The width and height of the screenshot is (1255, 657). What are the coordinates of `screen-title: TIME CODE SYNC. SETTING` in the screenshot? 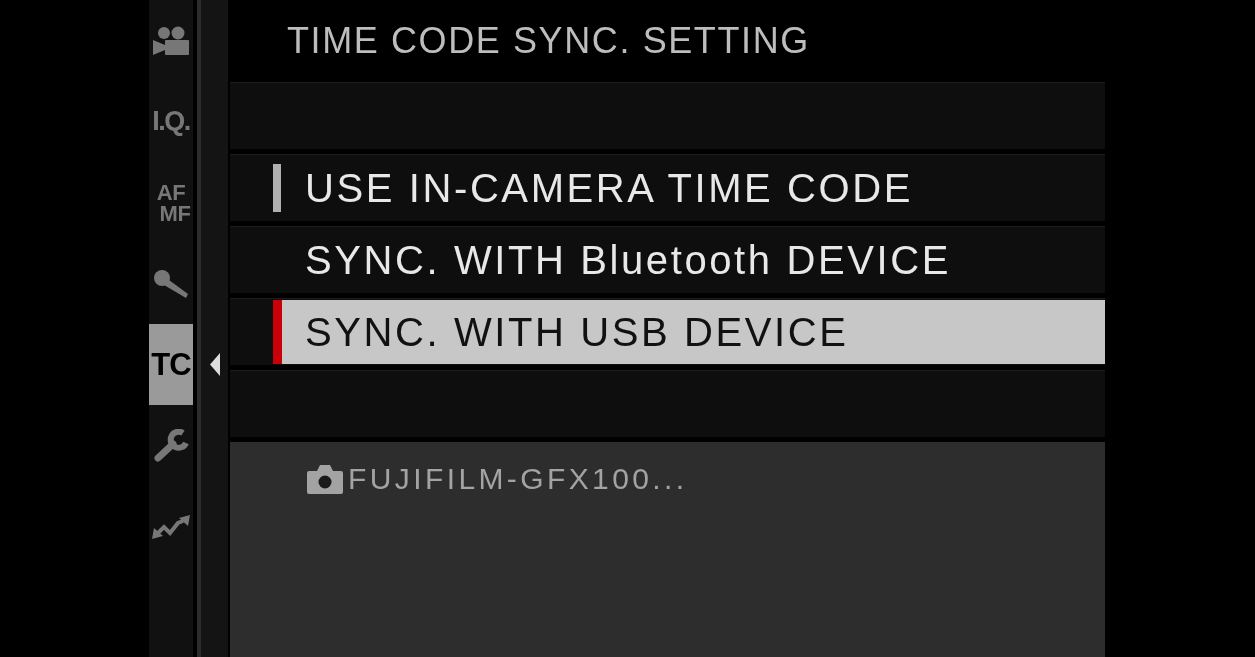 It's located at (548, 41).